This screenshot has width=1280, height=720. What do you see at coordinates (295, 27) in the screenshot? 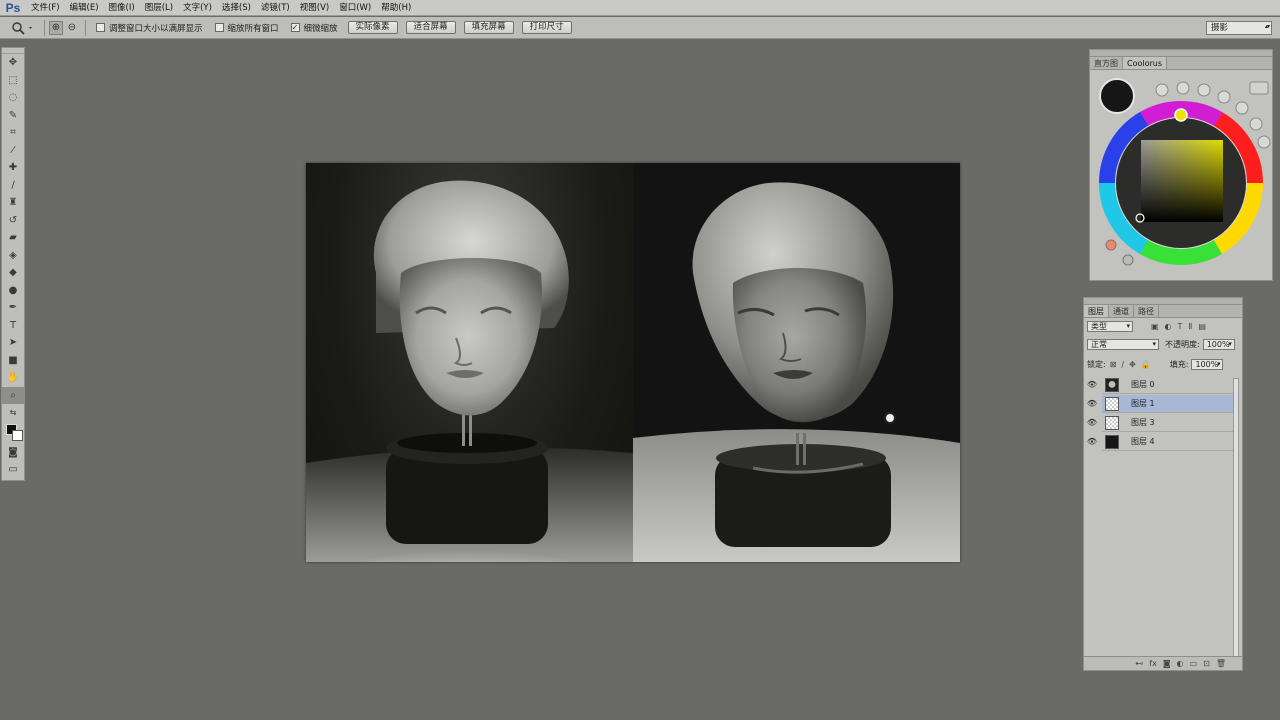
I see `checkbox-checked: ✓` at bounding box center [295, 27].